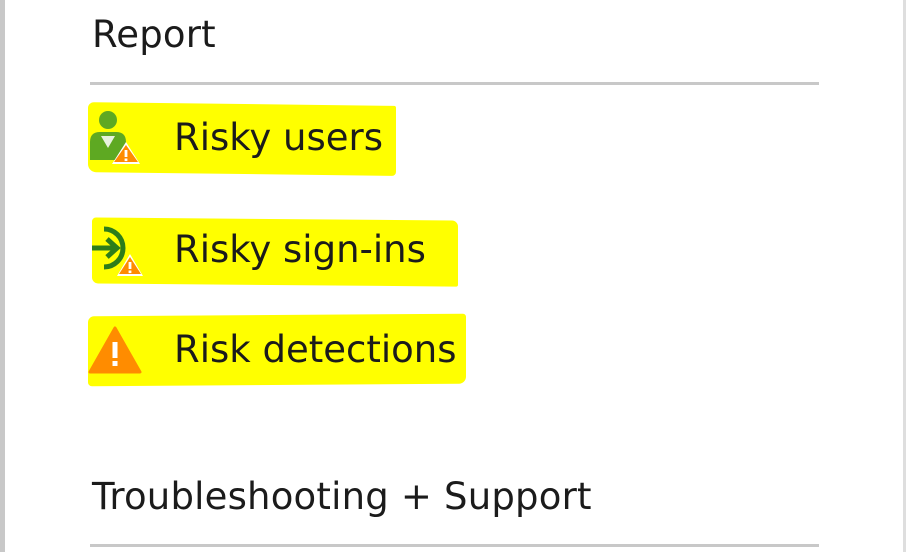 The image size is (906, 552). I want to click on menu-item-risky-users: Risky users, so click(234, 137).